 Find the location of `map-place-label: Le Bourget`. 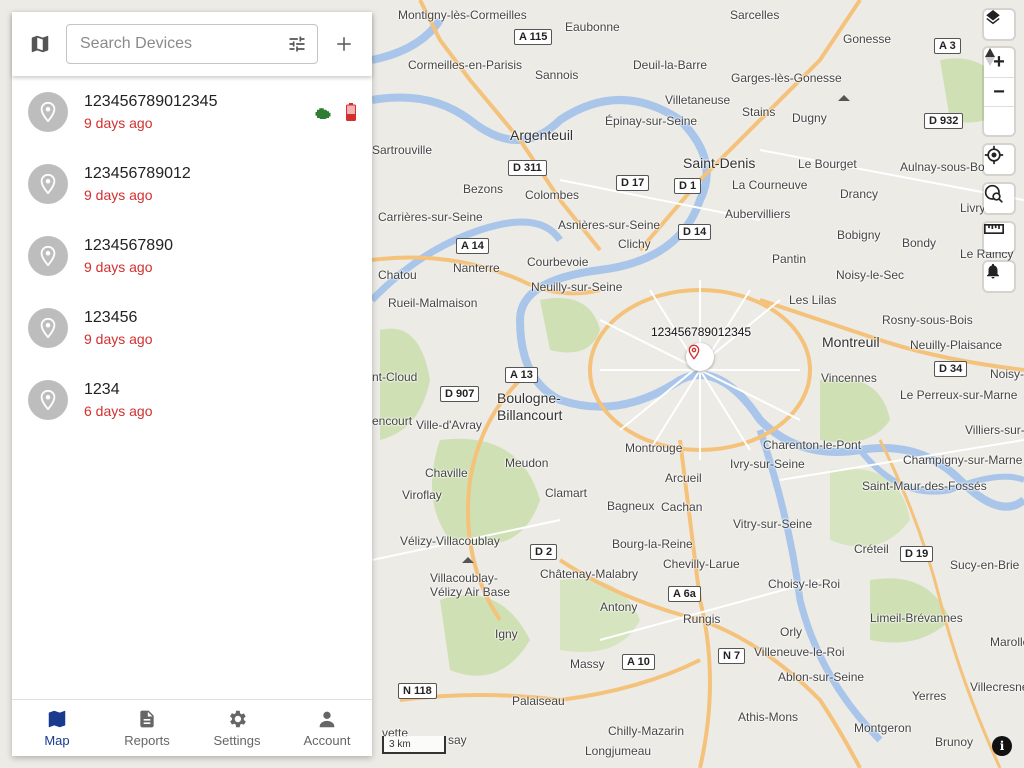

map-place-label: Le Bourget is located at coordinates (827, 164).